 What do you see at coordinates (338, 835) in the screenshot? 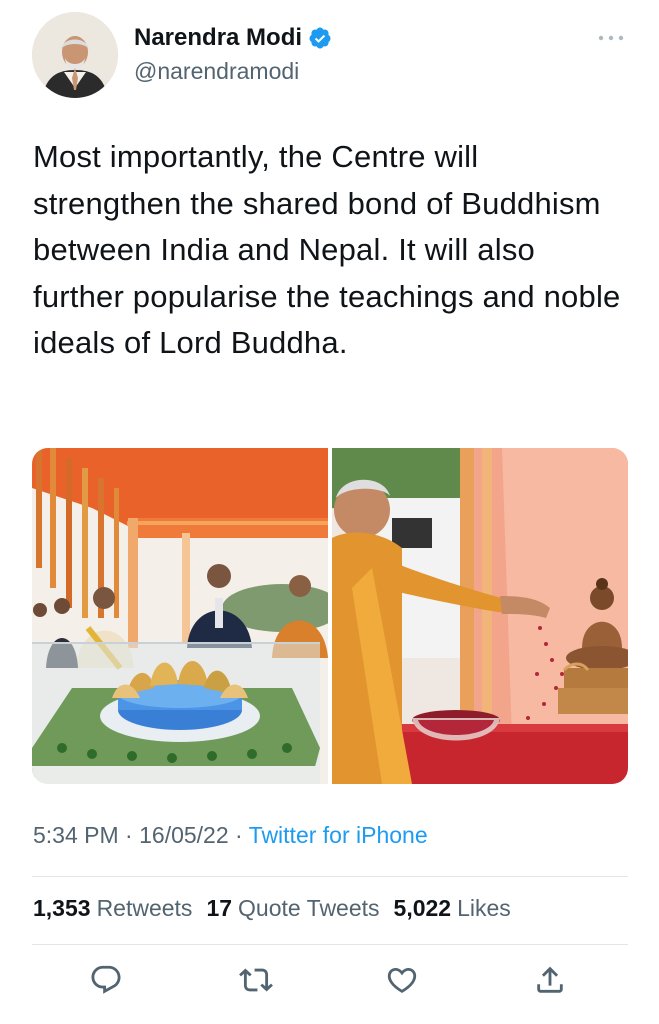
I see `tweet-source-link: Twitter for iPhone` at bounding box center [338, 835].